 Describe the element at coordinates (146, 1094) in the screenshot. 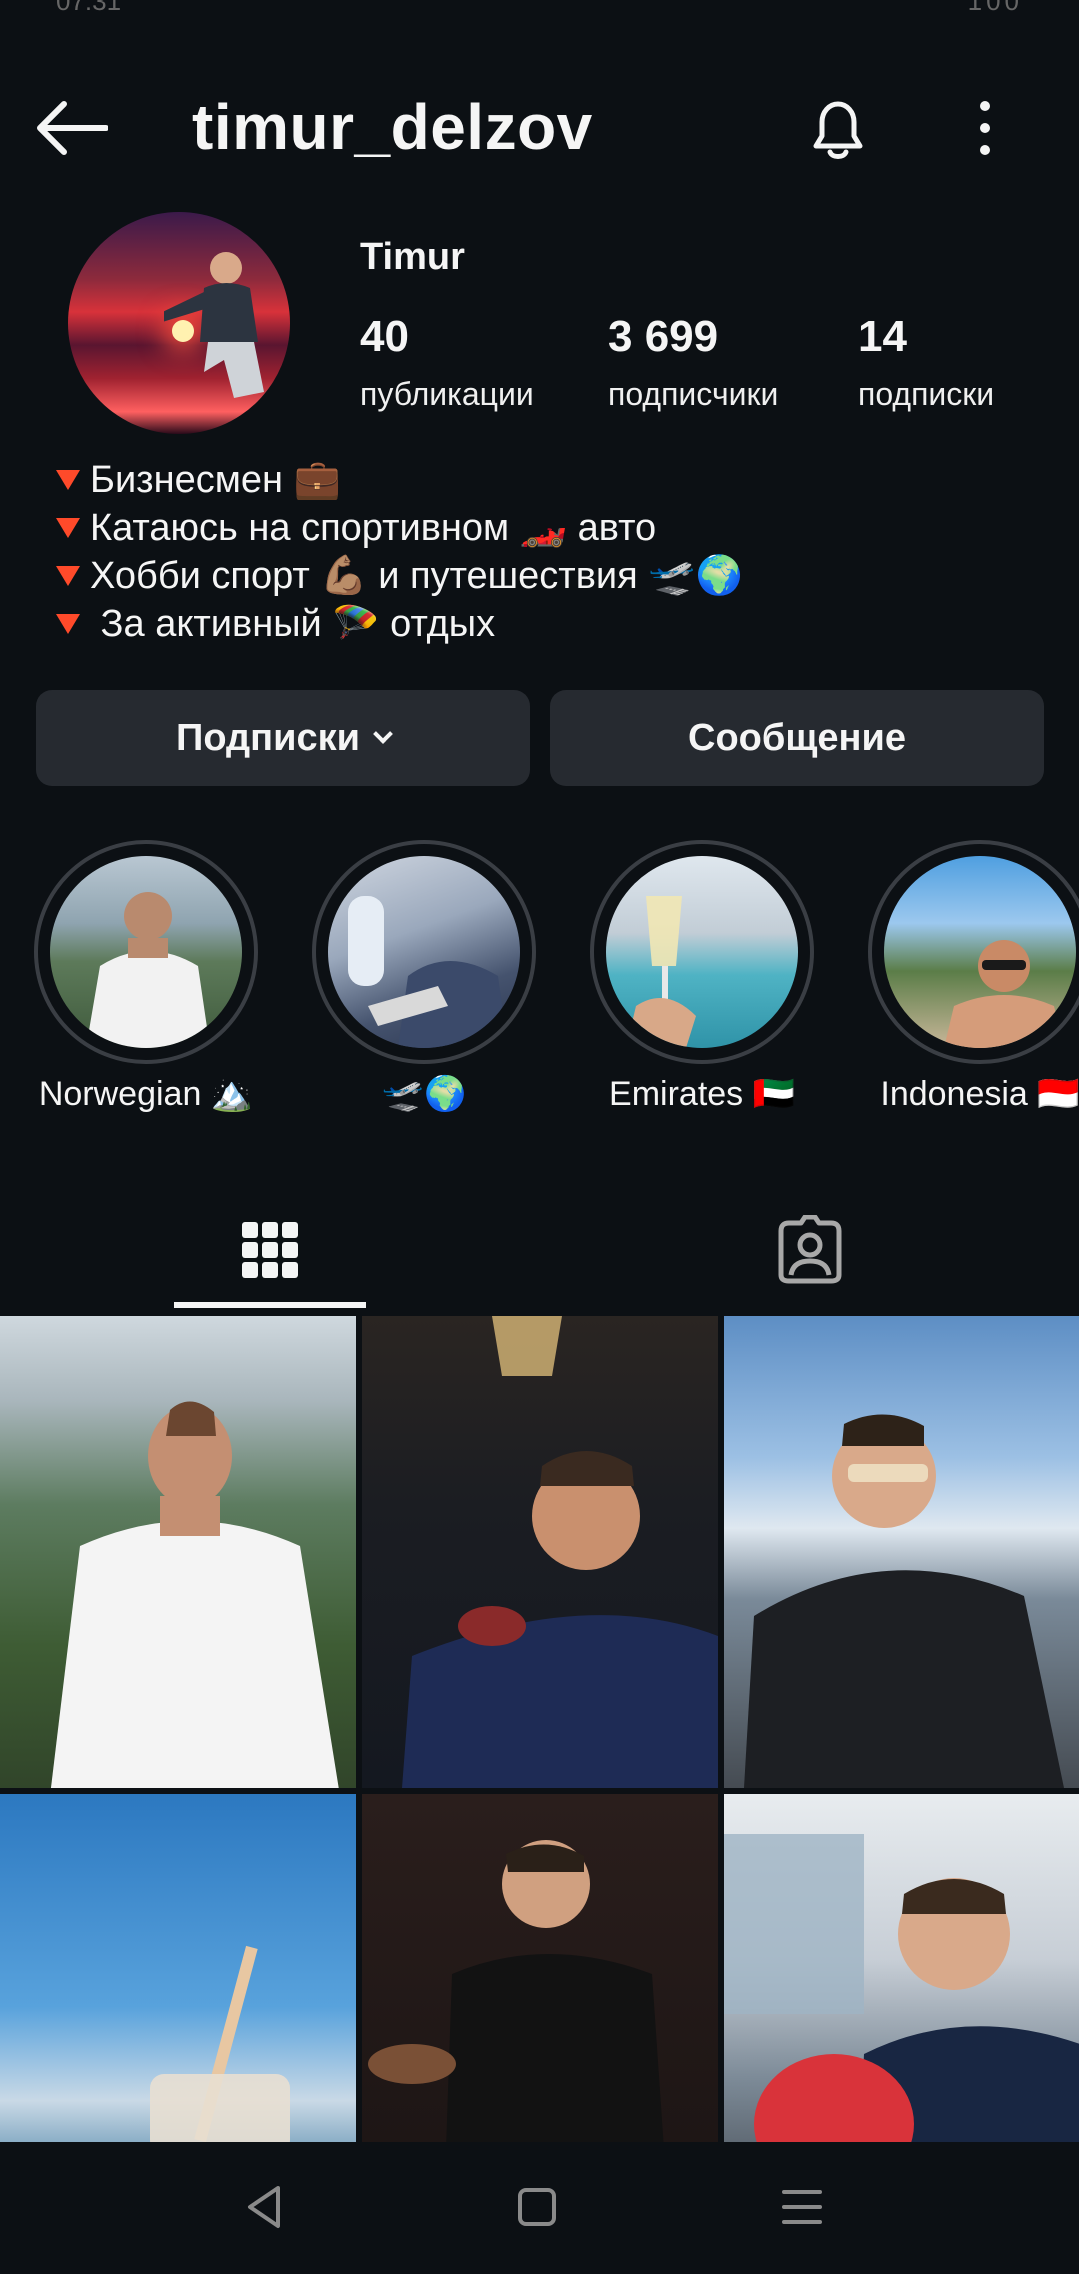

I see `highlight-label: Norwegian 🏔️` at that location.